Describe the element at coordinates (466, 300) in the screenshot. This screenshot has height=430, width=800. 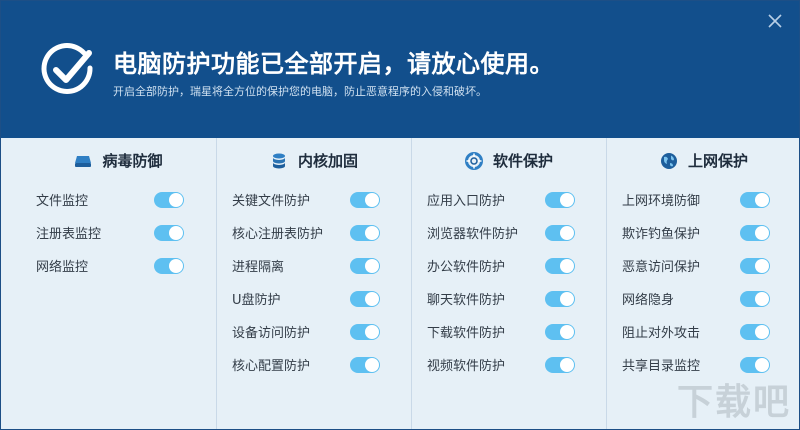
I see `setting-label: 聊天软件防护` at that location.